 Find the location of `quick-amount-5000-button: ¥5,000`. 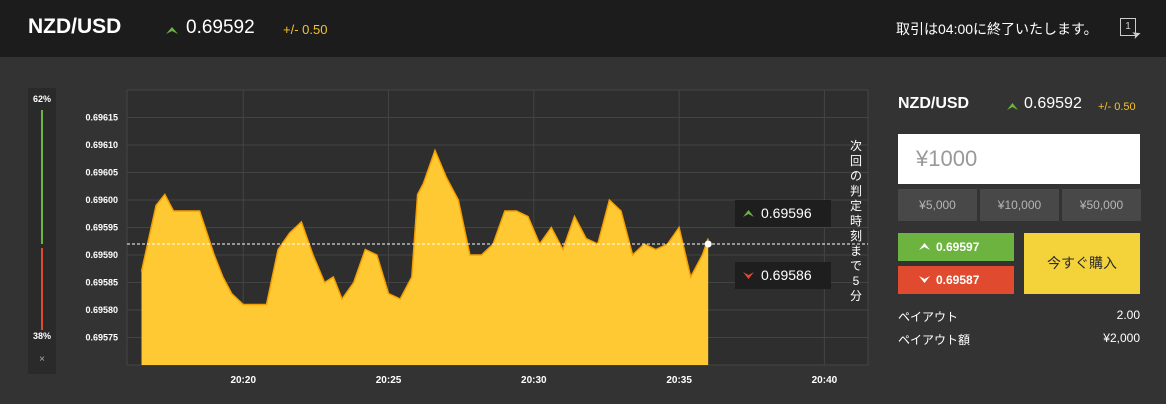

quick-amount-5000-button: ¥5,000 is located at coordinates (937, 205).